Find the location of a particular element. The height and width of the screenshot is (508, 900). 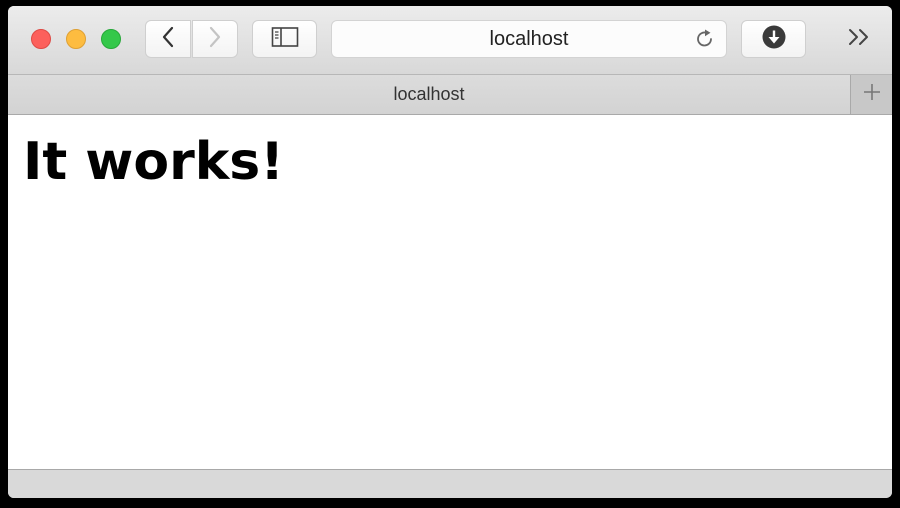

downloads-button is located at coordinates (773, 39).